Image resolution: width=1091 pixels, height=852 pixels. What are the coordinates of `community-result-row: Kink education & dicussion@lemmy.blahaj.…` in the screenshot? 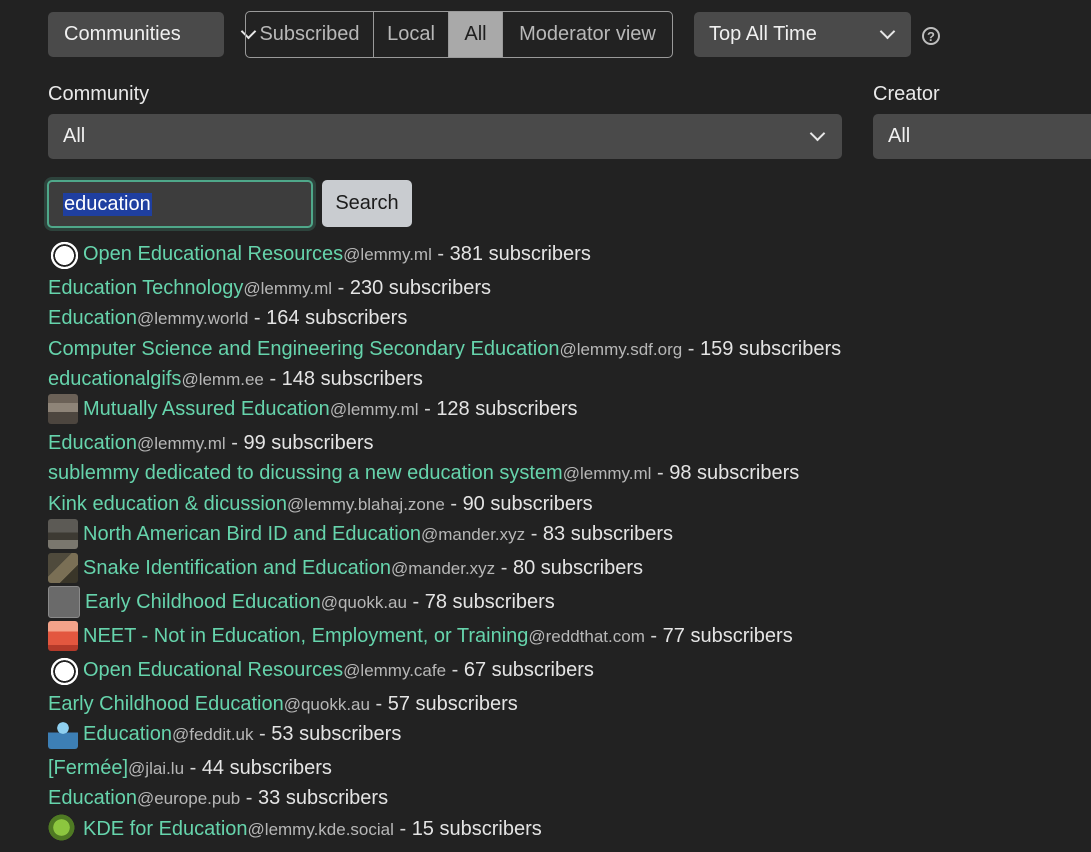 It's located at (320, 504).